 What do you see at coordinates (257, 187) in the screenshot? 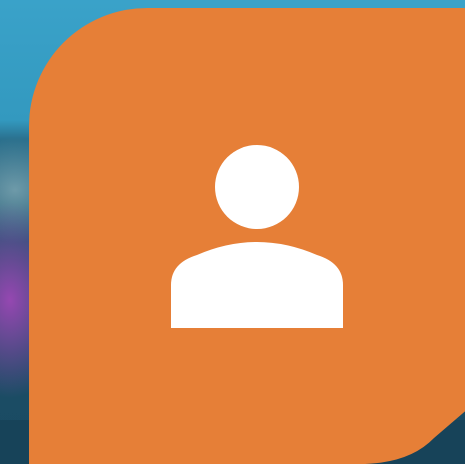
I see `user-head-shape` at bounding box center [257, 187].